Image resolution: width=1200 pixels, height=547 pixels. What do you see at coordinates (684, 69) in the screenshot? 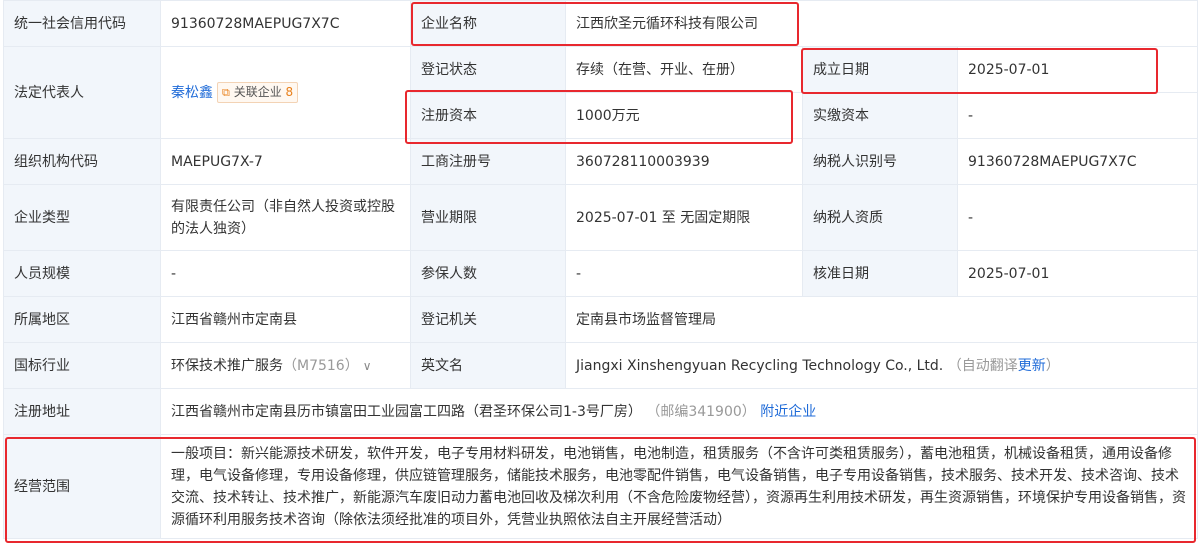
I see `value-reg-status: 存续（在营、开业、在册）` at bounding box center [684, 69].